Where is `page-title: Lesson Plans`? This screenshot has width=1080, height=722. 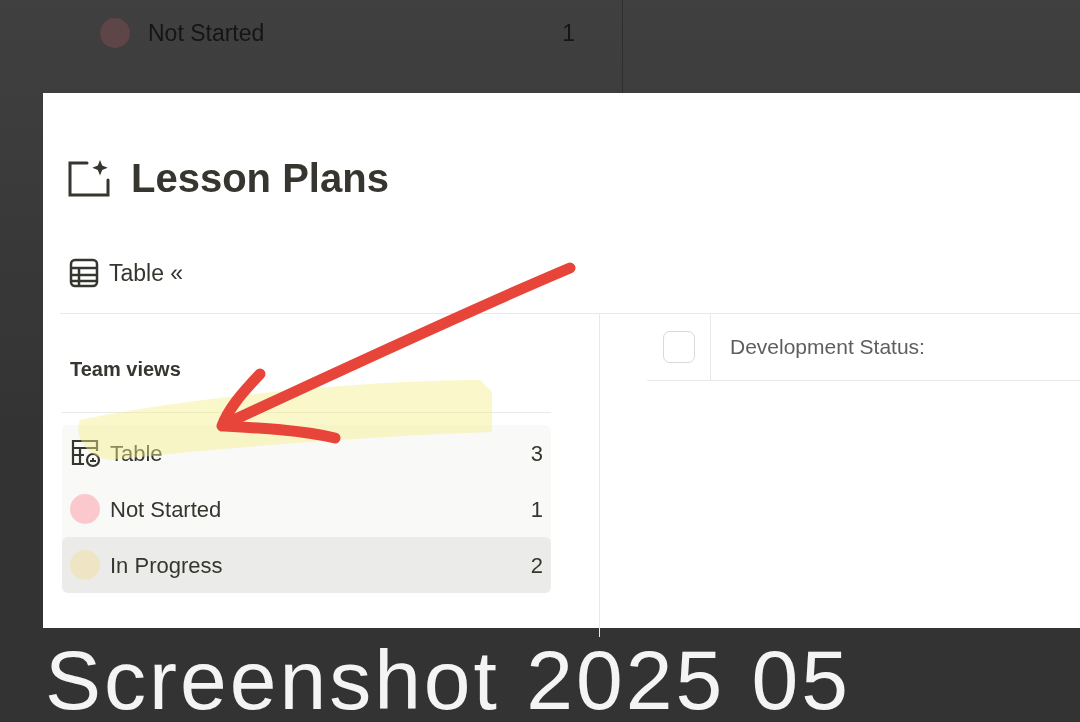 page-title: Lesson Plans is located at coordinates (260, 178).